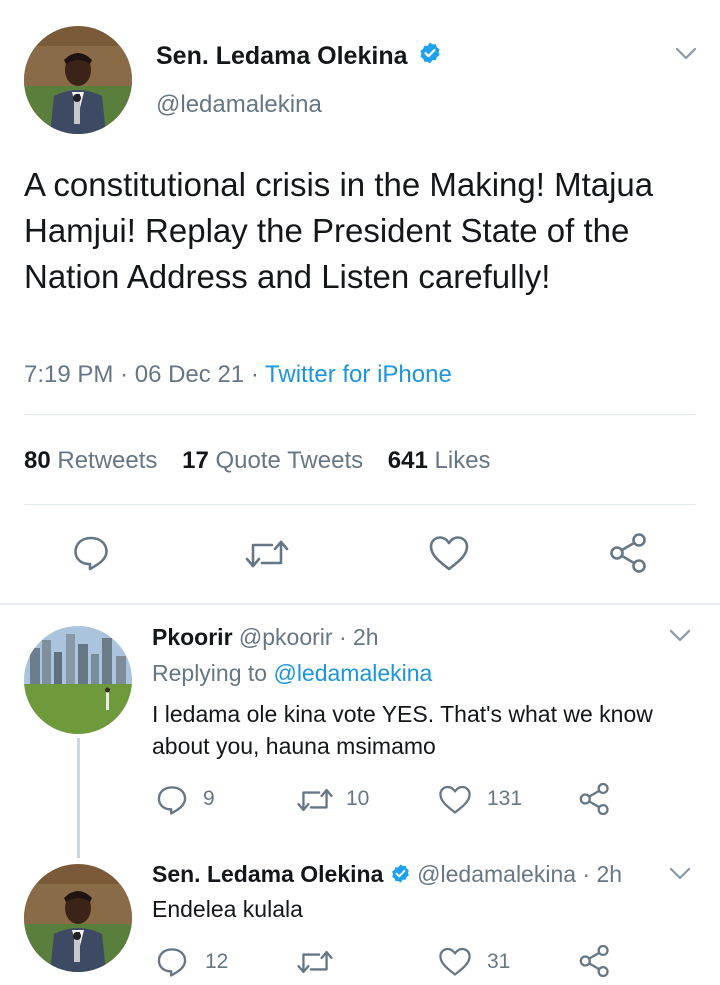  Describe the element at coordinates (360, 604) in the screenshot. I see `section-divider` at that location.